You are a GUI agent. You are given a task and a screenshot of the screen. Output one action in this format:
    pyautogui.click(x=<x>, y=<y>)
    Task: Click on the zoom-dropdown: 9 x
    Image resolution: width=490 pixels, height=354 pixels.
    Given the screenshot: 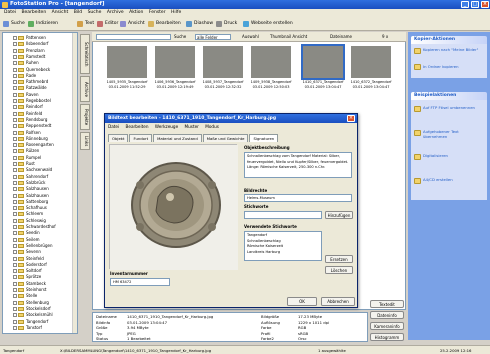 What is the action you would take?
    pyautogui.click(x=385, y=37)
    